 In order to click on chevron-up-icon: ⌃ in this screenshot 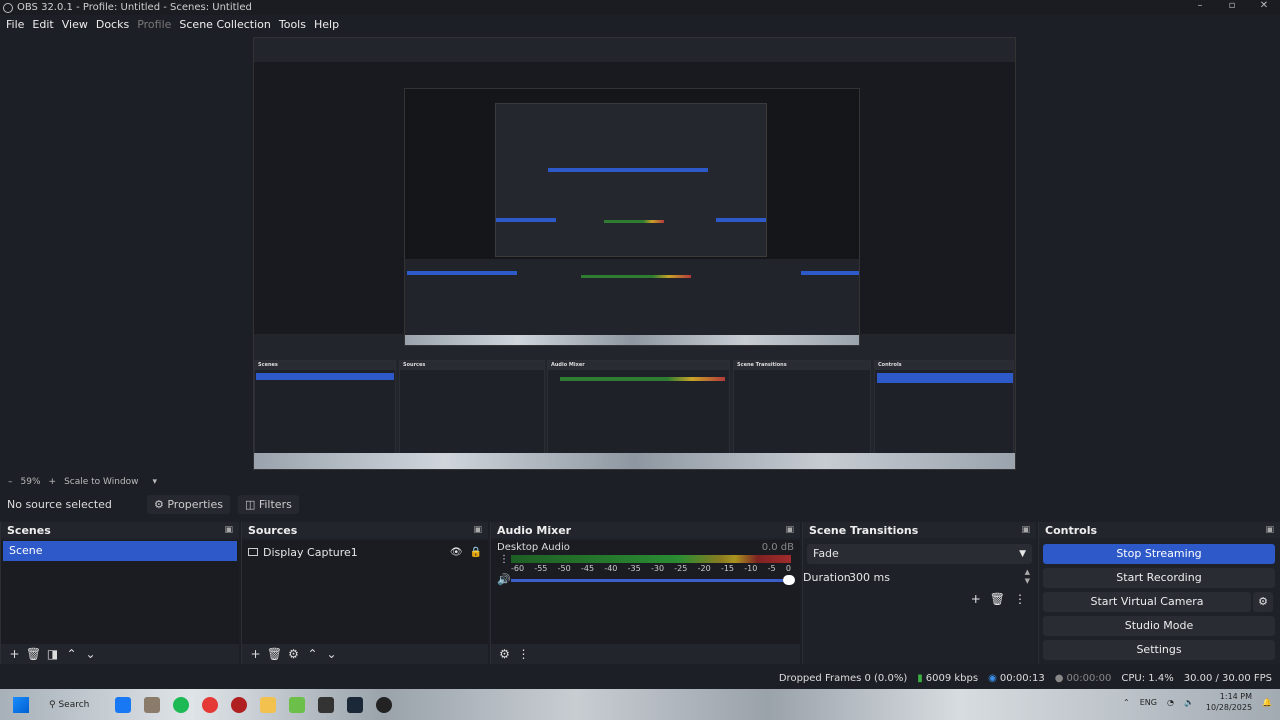, I will do `click(1126, 702)`.